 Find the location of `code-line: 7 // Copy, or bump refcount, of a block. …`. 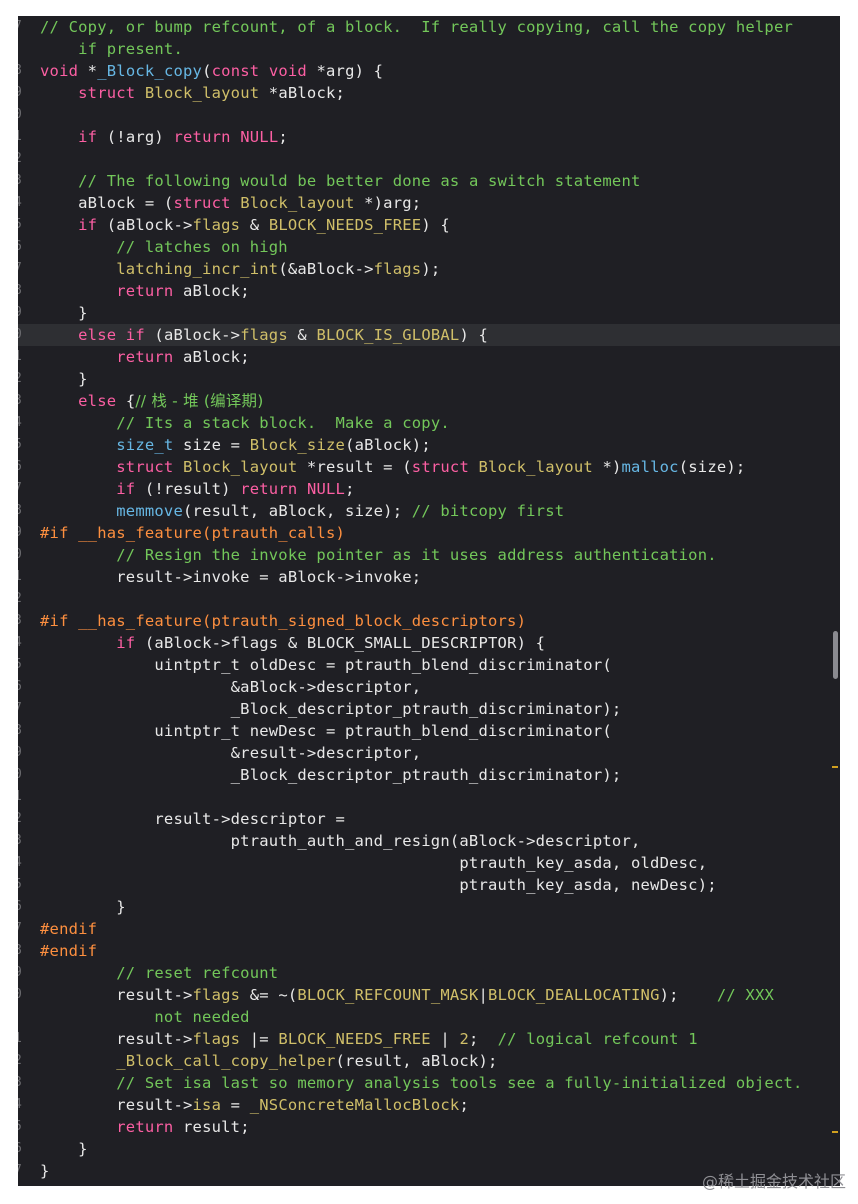

code-line: 7 // Copy, or bump refcount, of a block. … is located at coordinates (429, 27).